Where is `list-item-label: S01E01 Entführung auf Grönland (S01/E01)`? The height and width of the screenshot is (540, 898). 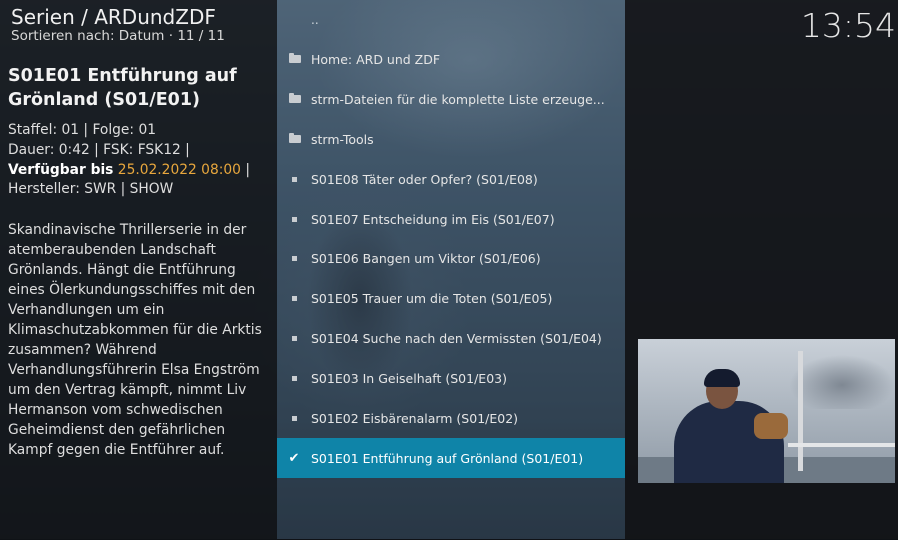 list-item-label: S01E01 Entführung auf Grönland (S01/E01) is located at coordinates (447, 458).